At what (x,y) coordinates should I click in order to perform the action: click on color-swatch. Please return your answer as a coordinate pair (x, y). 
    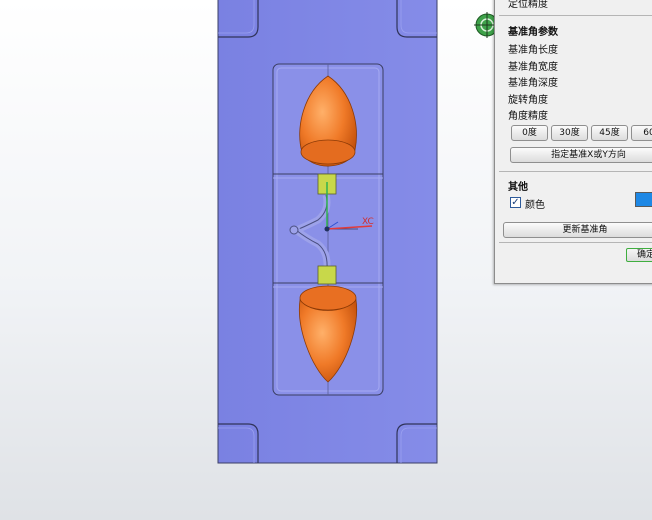
    Looking at the image, I should click on (643, 199).